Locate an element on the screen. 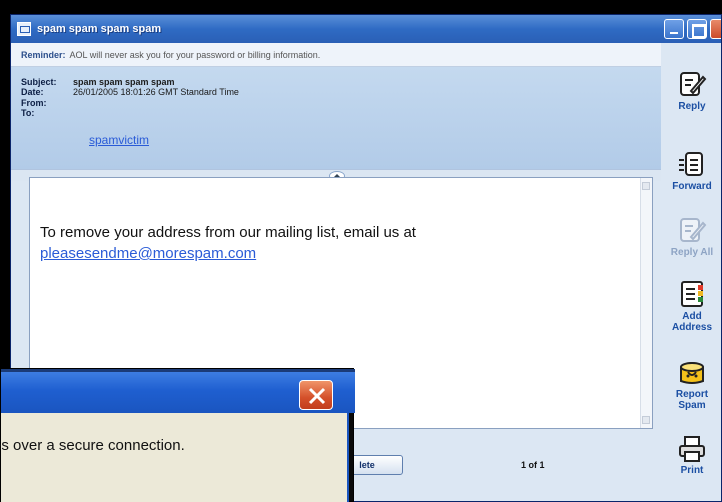 This screenshot has height=502, width=722. print-button: Print is located at coordinates (691, 455).